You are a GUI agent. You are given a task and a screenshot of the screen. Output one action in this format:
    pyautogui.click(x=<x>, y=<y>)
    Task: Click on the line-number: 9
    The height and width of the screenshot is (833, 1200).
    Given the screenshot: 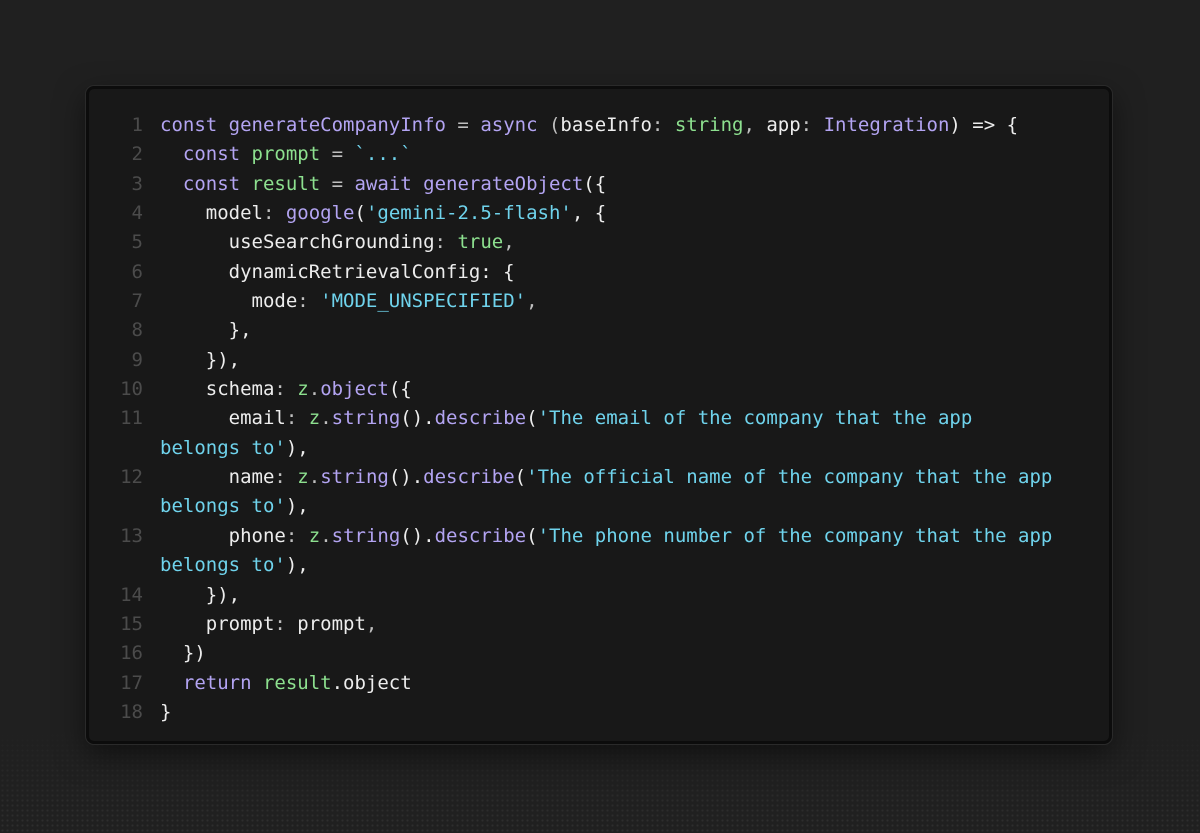 What is the action you would take?
    pyautogui.click(x=137, y=359)
    